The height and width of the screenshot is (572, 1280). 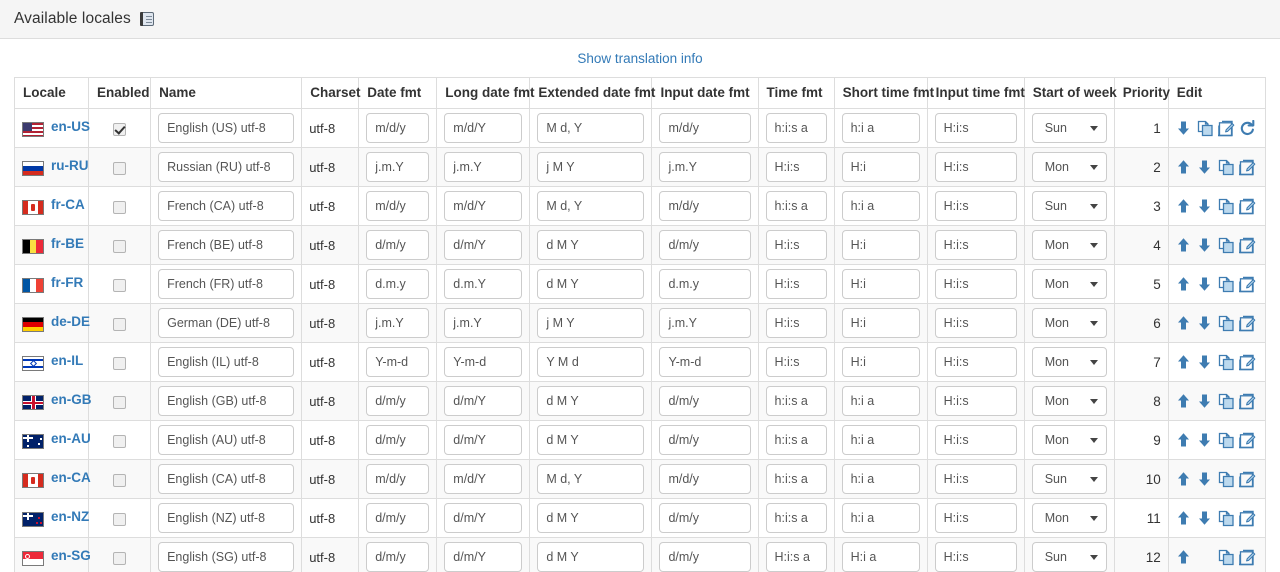 I want to click on date-fmt-input-ru-RU, so click(x=398, y=167).